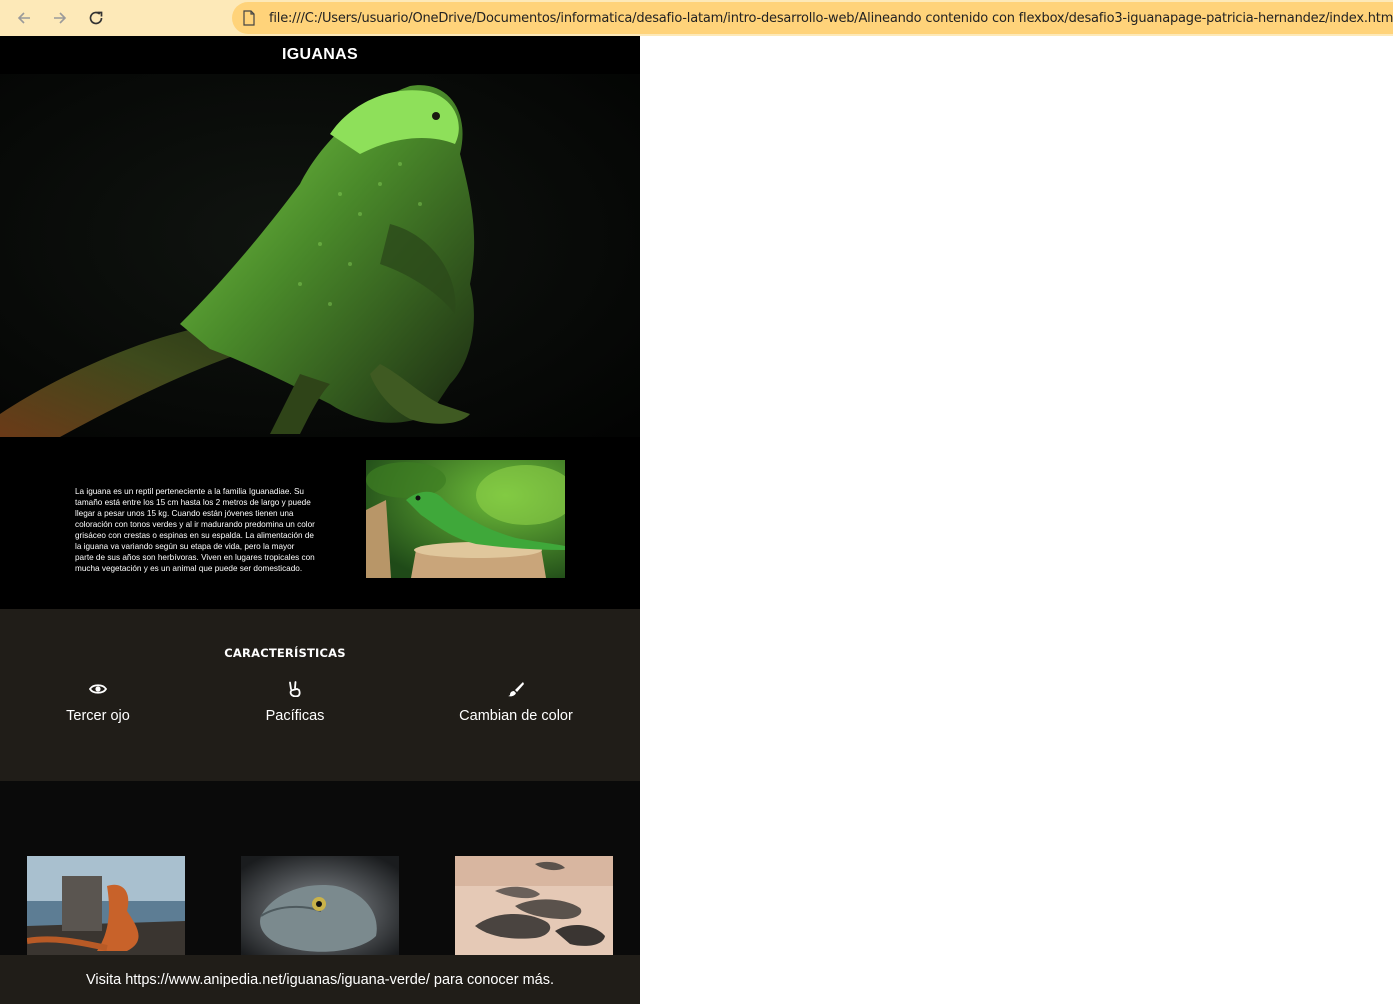 The image size is (1393, 1004). I want to click on features-title: CARACTERÍSTICAS, so click(285, 653).